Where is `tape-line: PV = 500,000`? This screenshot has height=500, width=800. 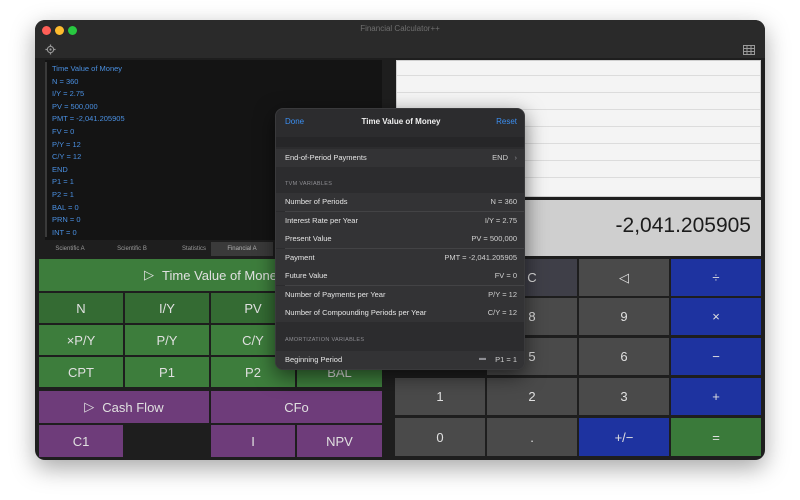
tape-line: PV = 500,000 is located at coordinates (75, 106).